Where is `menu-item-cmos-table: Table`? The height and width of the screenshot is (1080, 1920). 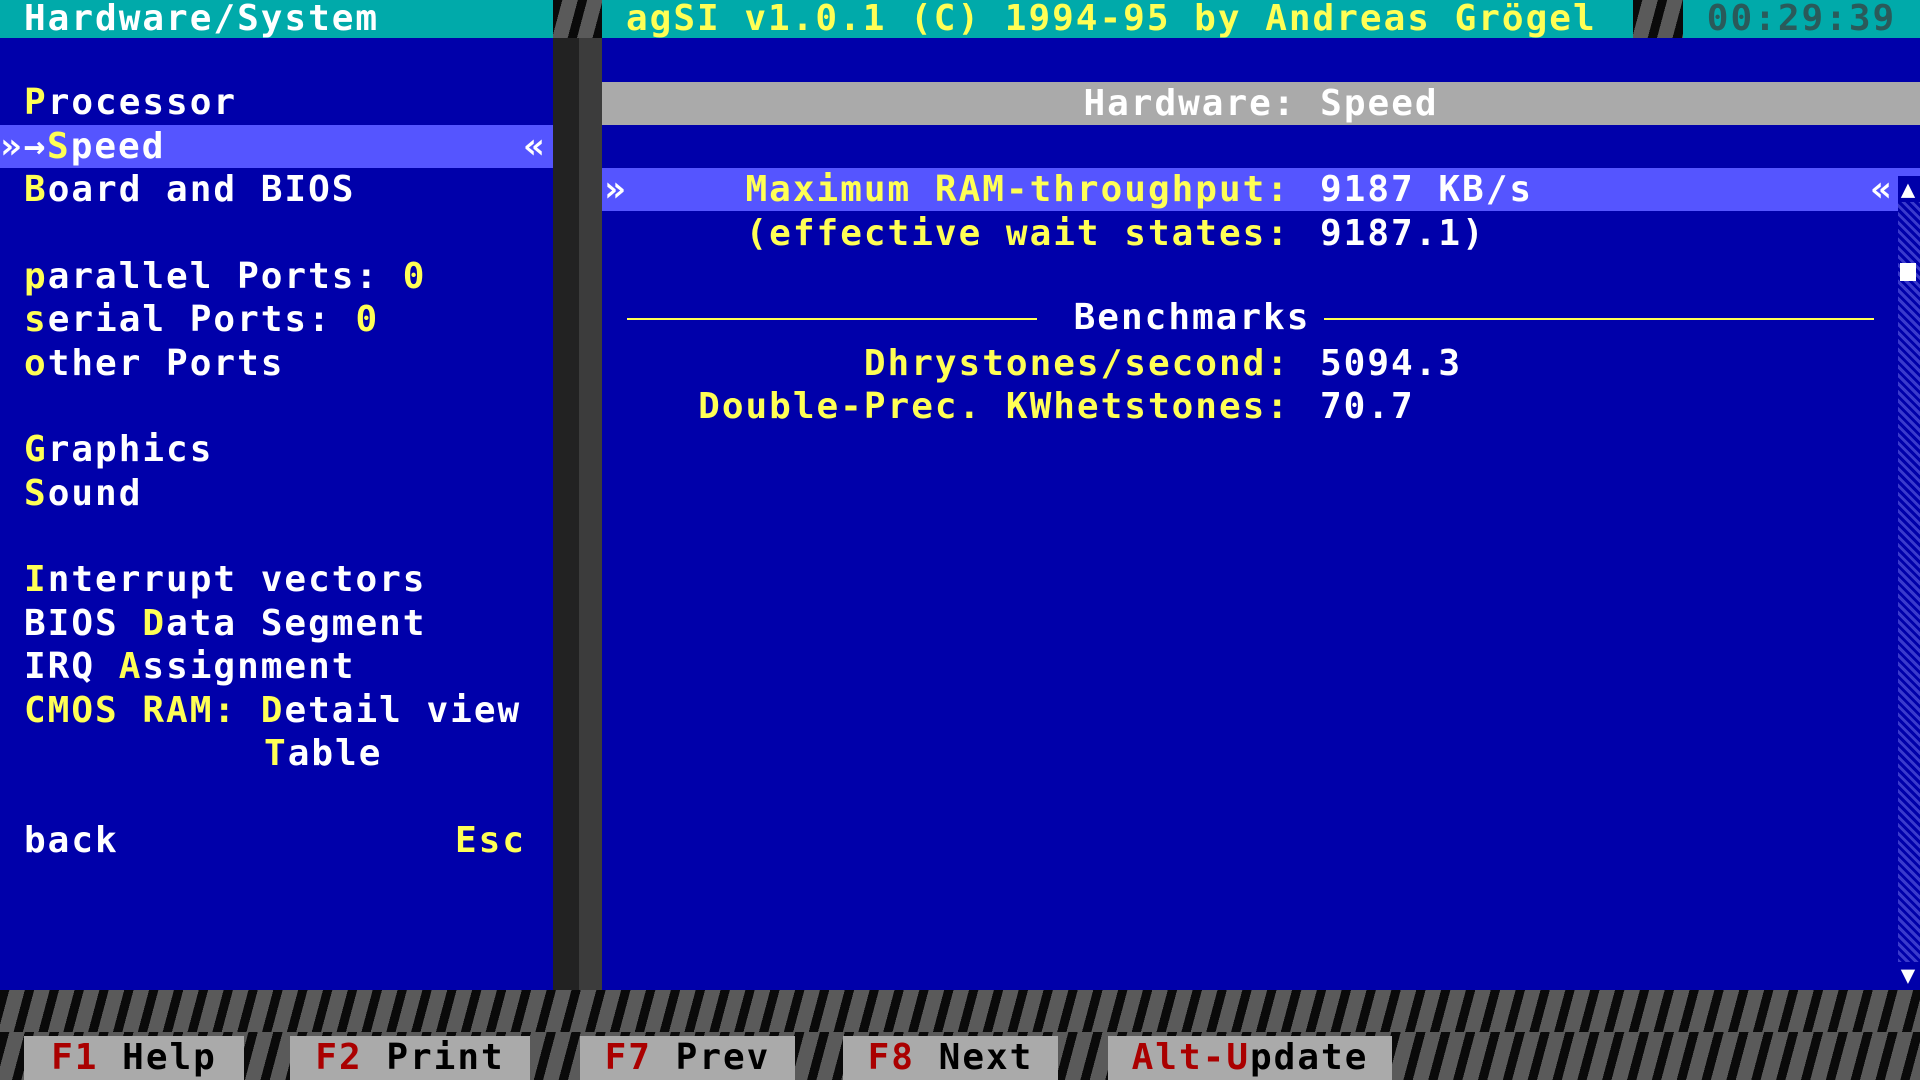
menu-item-cmos-table: Table is located at coordinates (276, 753).